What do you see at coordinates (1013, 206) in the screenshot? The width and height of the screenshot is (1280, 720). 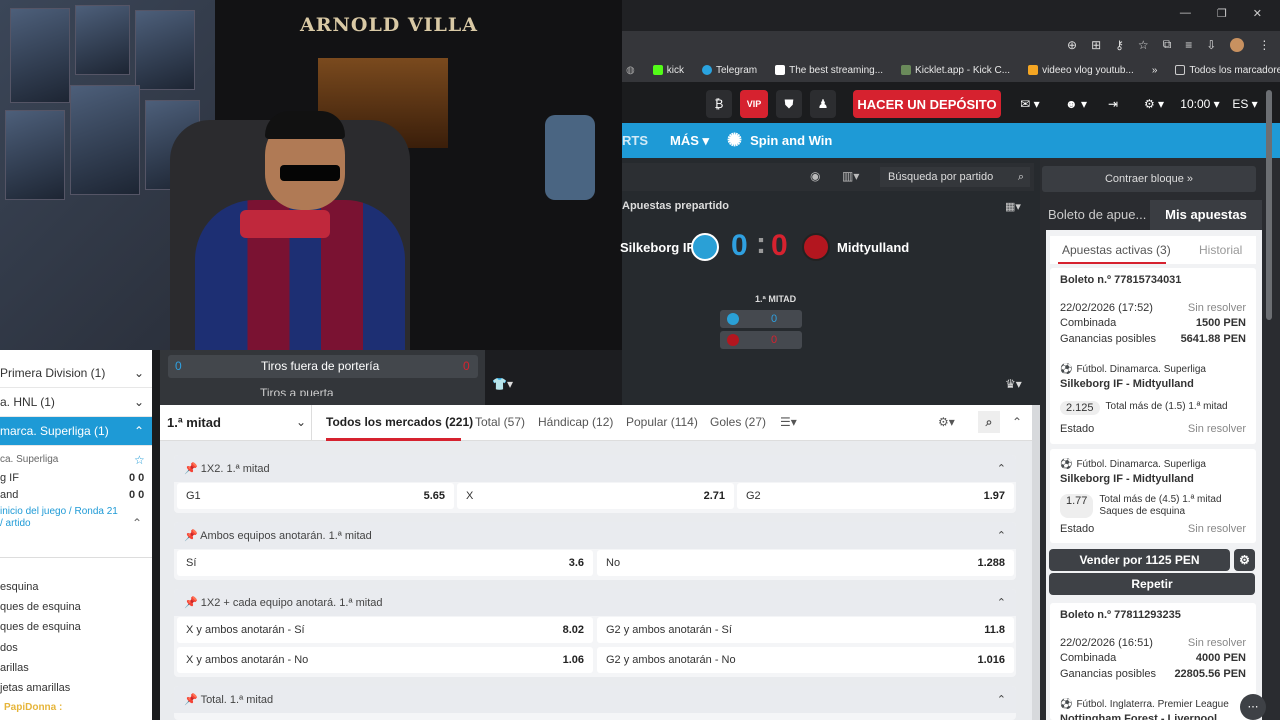 I see `calendar-icon: ▦▾` at bounding box center [1013, 206].